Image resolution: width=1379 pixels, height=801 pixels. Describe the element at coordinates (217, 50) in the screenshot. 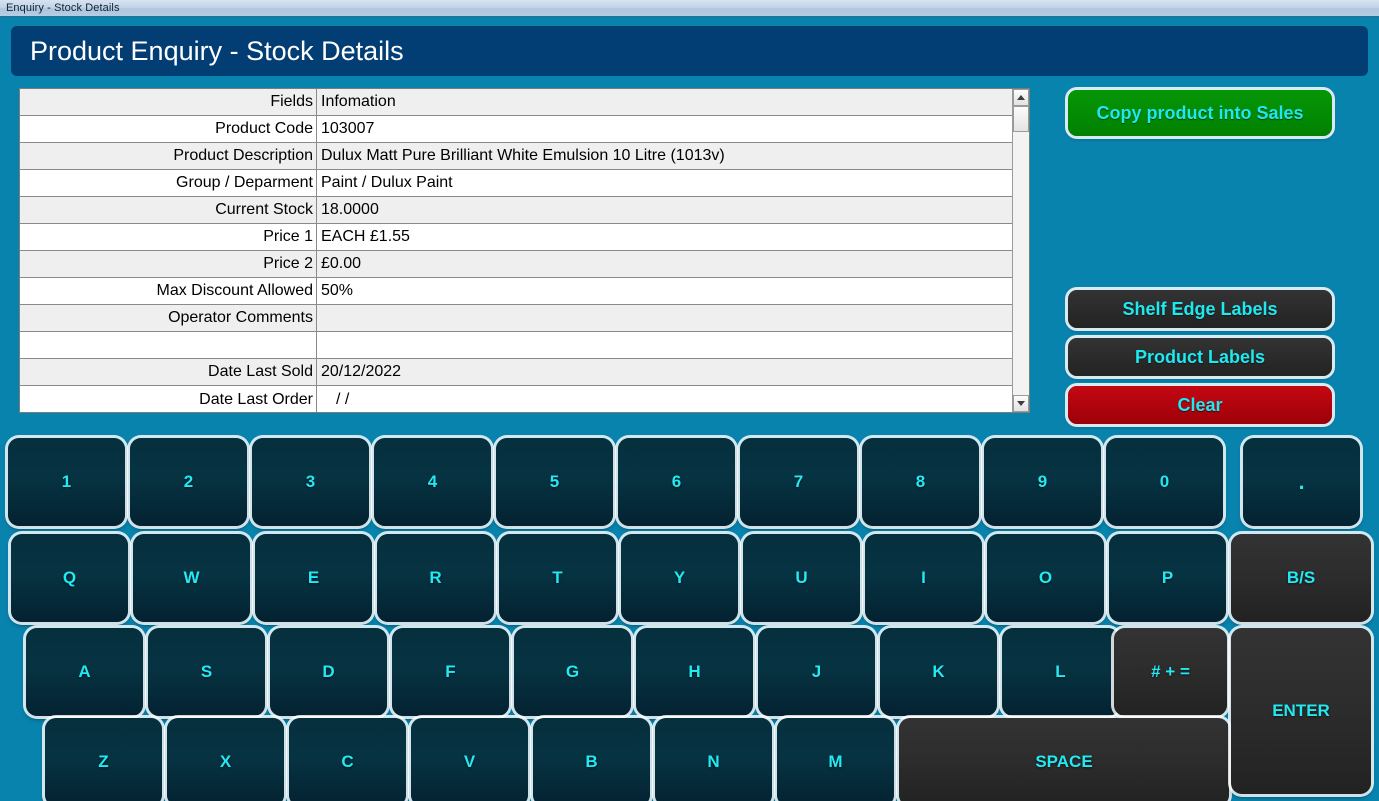

I see `page-title: Product Enquiry - Stock Details` at that location.